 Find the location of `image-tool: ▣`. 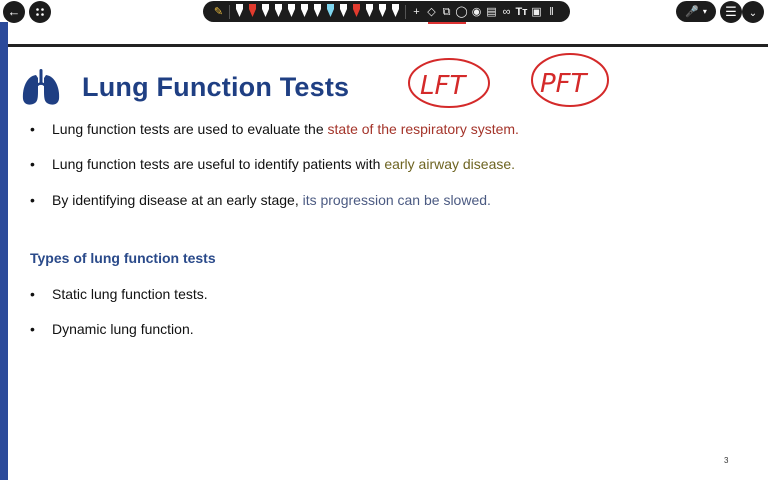

image-tool: ▣ is located at coordinates (536, 12).